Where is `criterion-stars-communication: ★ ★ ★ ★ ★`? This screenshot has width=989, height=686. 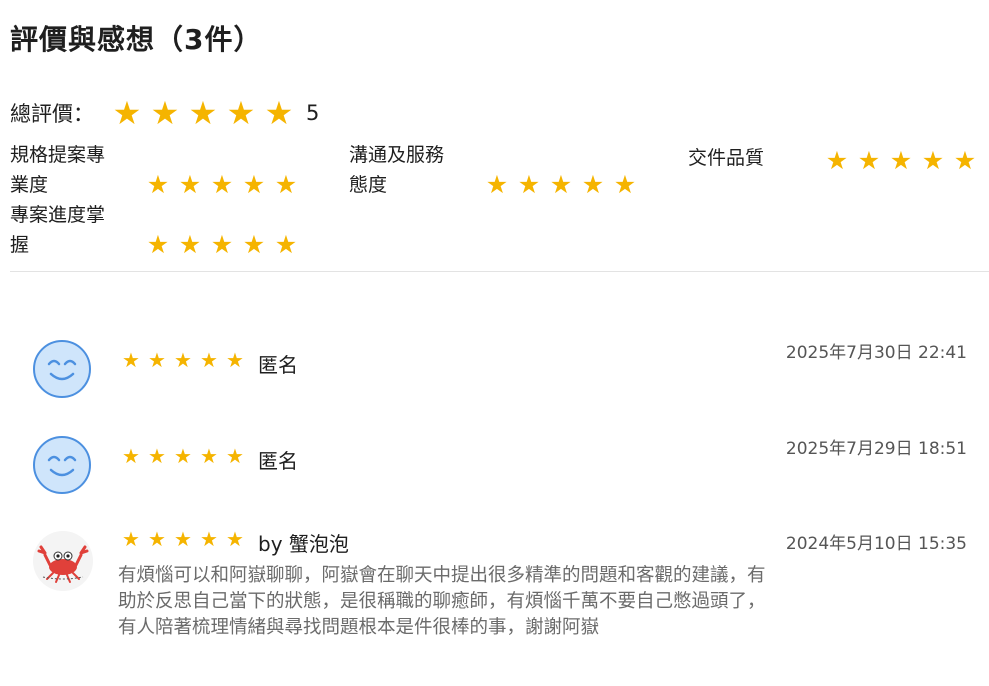
criterion-stars-communication: ★ ★ ★ ★ ★ is located at coordinates (561, 184).